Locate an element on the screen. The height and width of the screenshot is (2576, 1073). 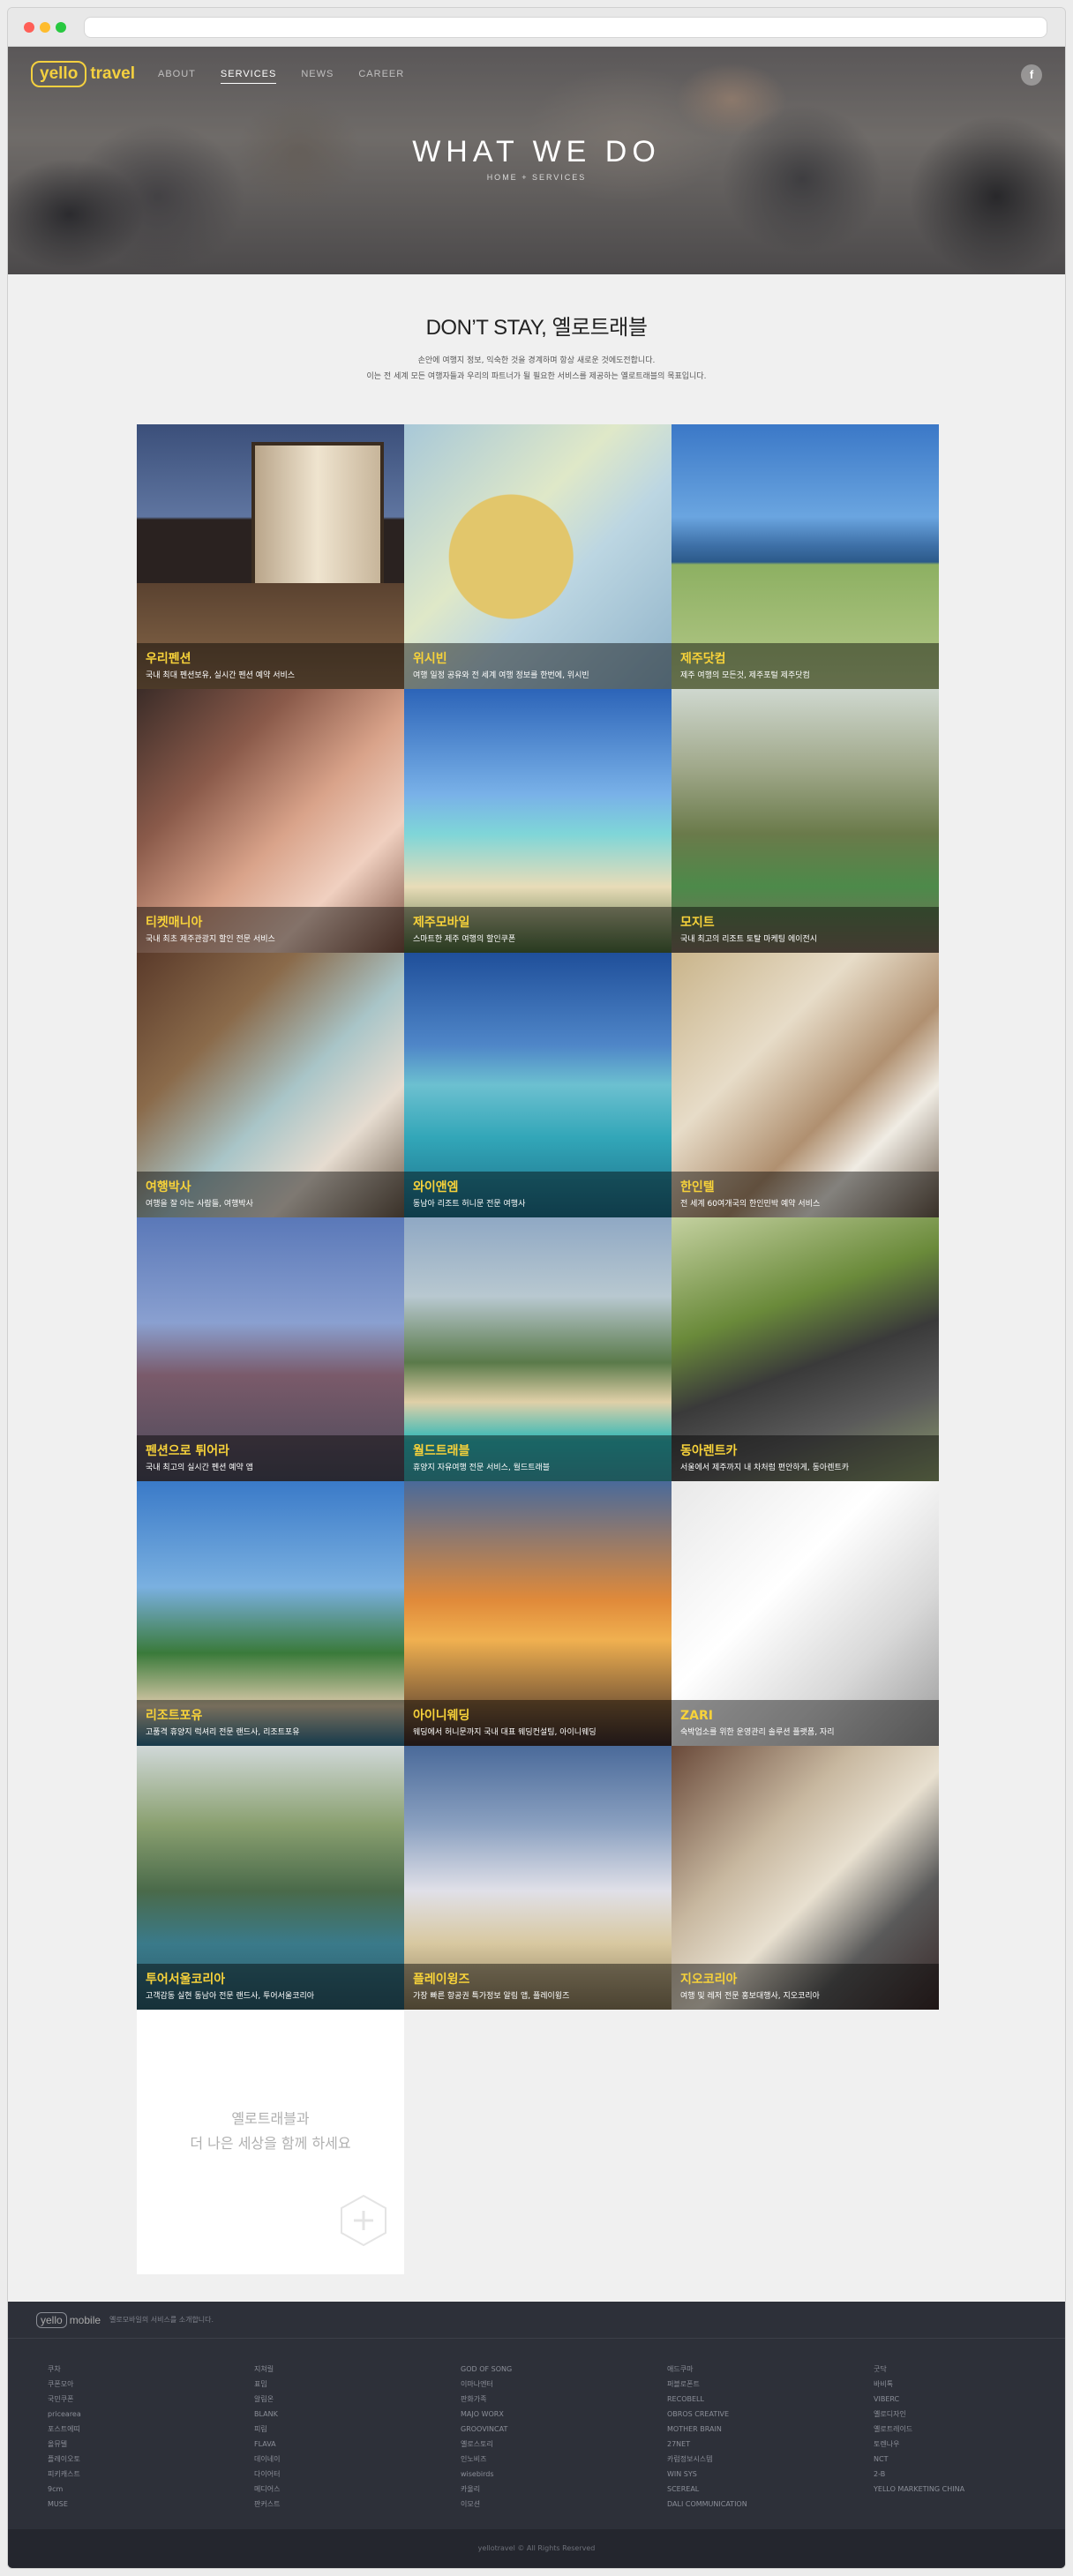
service-title: 펜션으로 튀어라 is located at coordinates (188, 1451).